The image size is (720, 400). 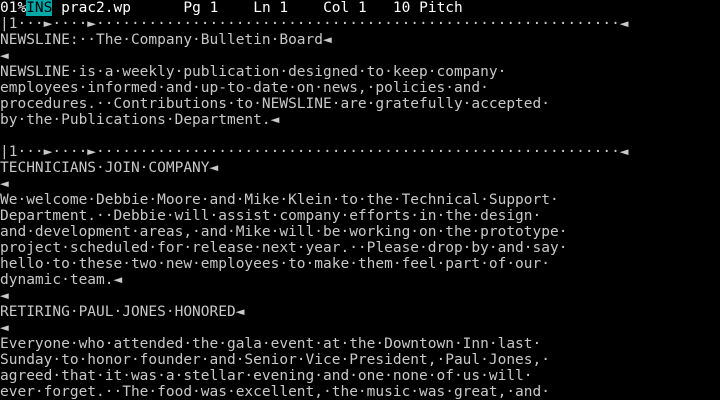 I want to click on page-indicator: Pg 1, so click(x=201, y=8).